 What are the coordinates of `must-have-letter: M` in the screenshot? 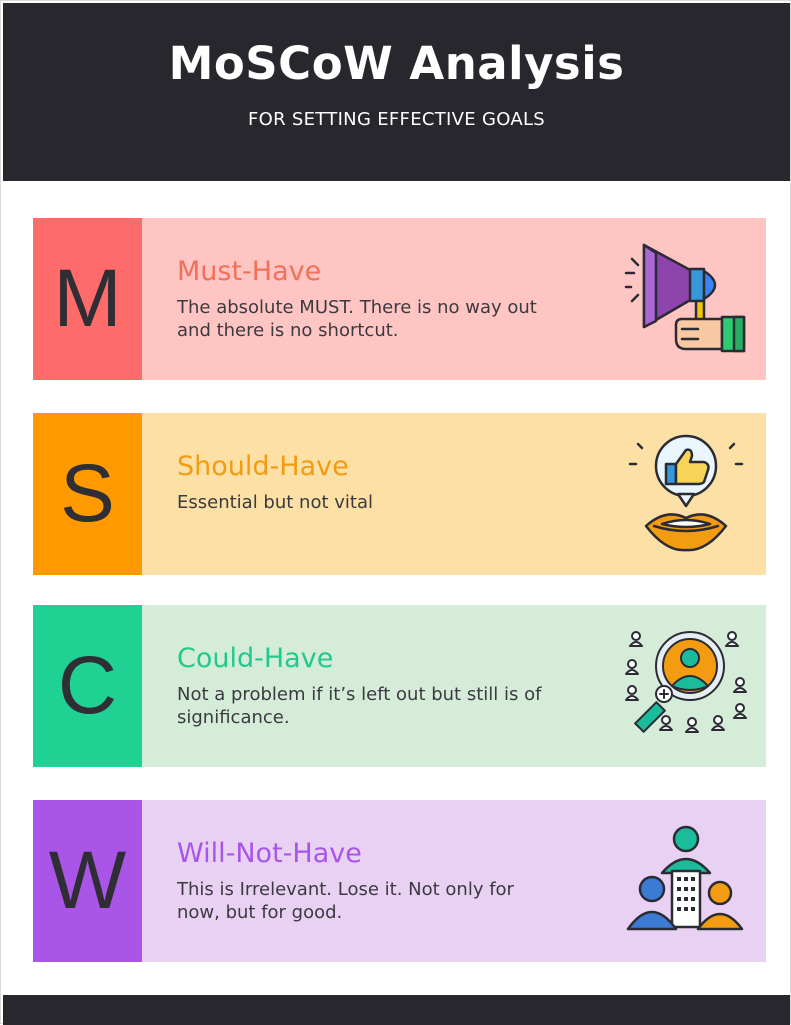 It's located at (87, 298).